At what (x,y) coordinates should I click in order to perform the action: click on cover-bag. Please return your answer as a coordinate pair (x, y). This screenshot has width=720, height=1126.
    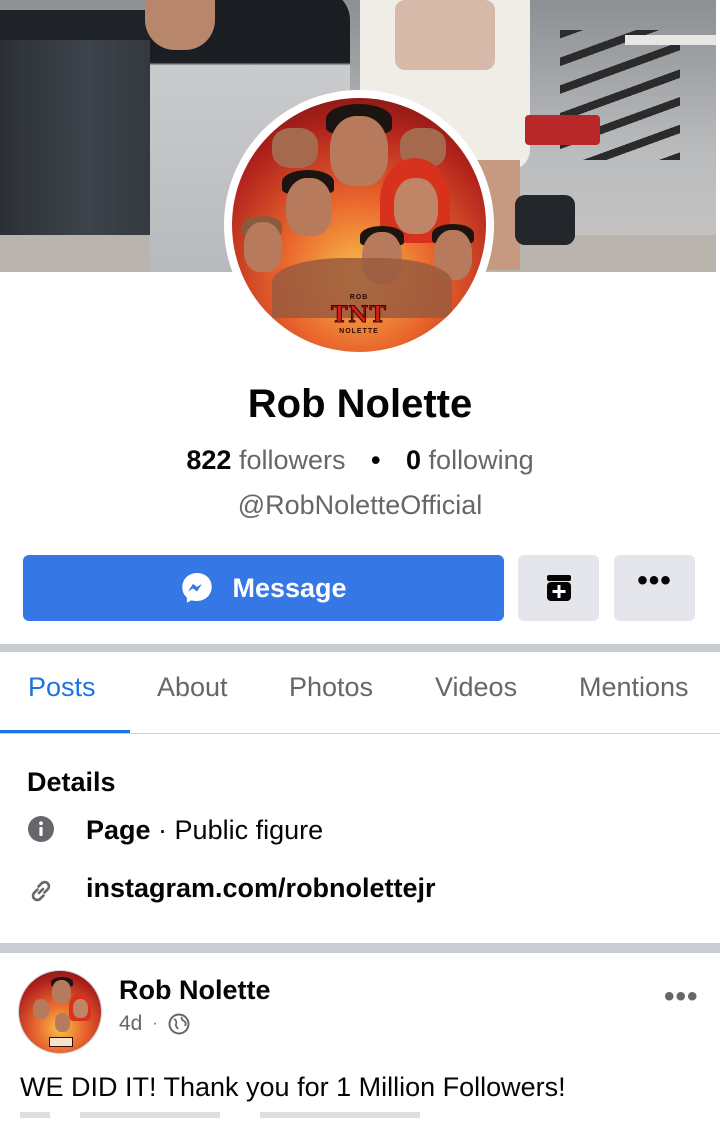
    Looking at the image, I should click on (545, 220).